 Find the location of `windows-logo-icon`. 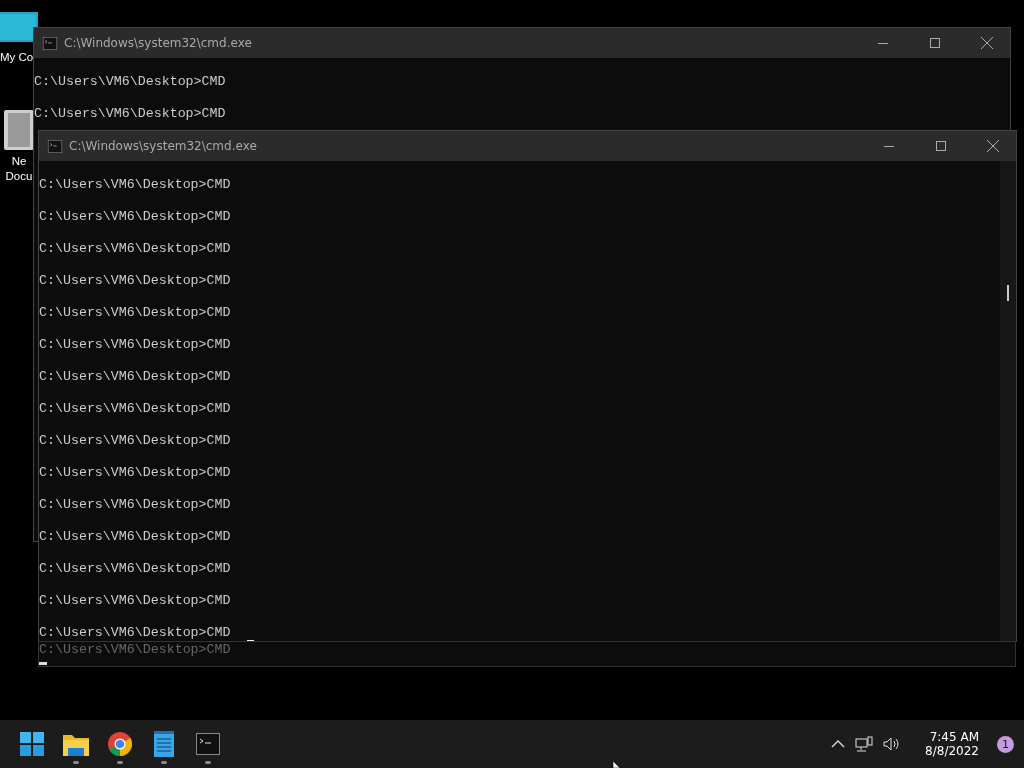

windows-logo-icon is located at coordinates (32, 744).